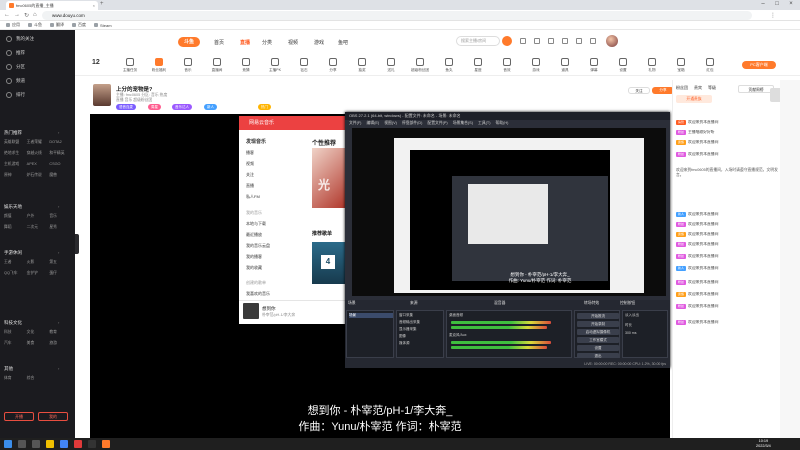 The width and height of the screenshot is (800, 450). I want to click on sidebar-link: 蛋仔, so click(60, 273).